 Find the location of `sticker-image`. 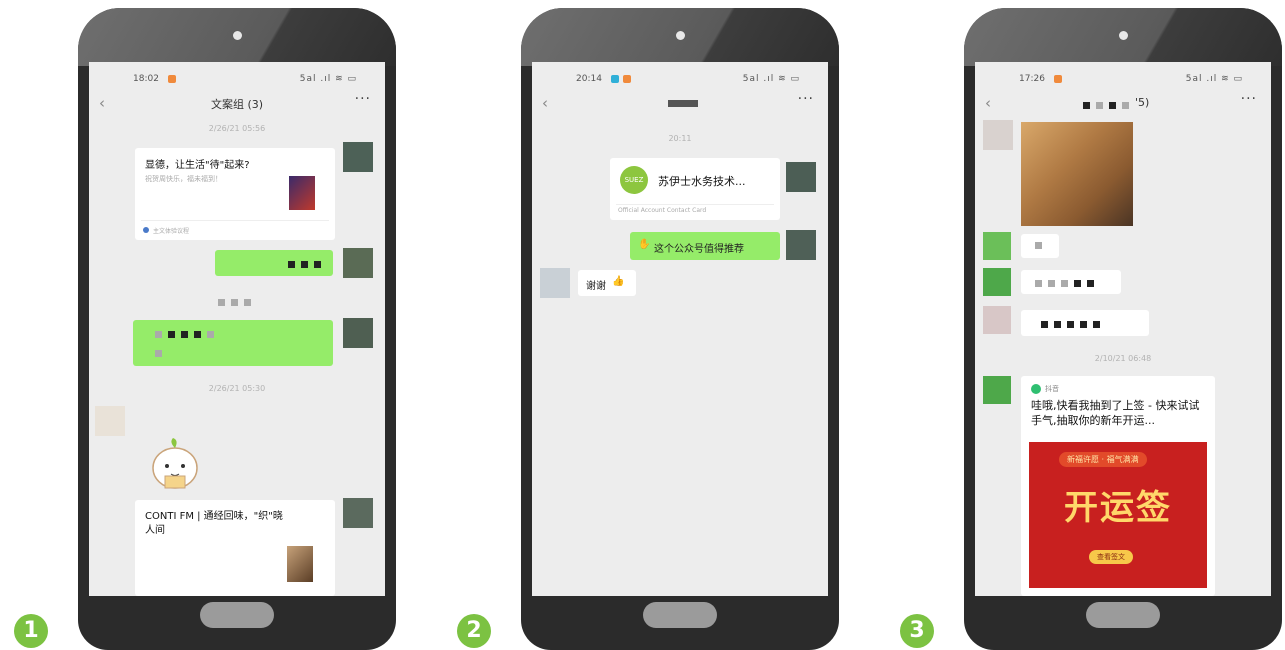

sticker-image is located at coordinates (175, 463).